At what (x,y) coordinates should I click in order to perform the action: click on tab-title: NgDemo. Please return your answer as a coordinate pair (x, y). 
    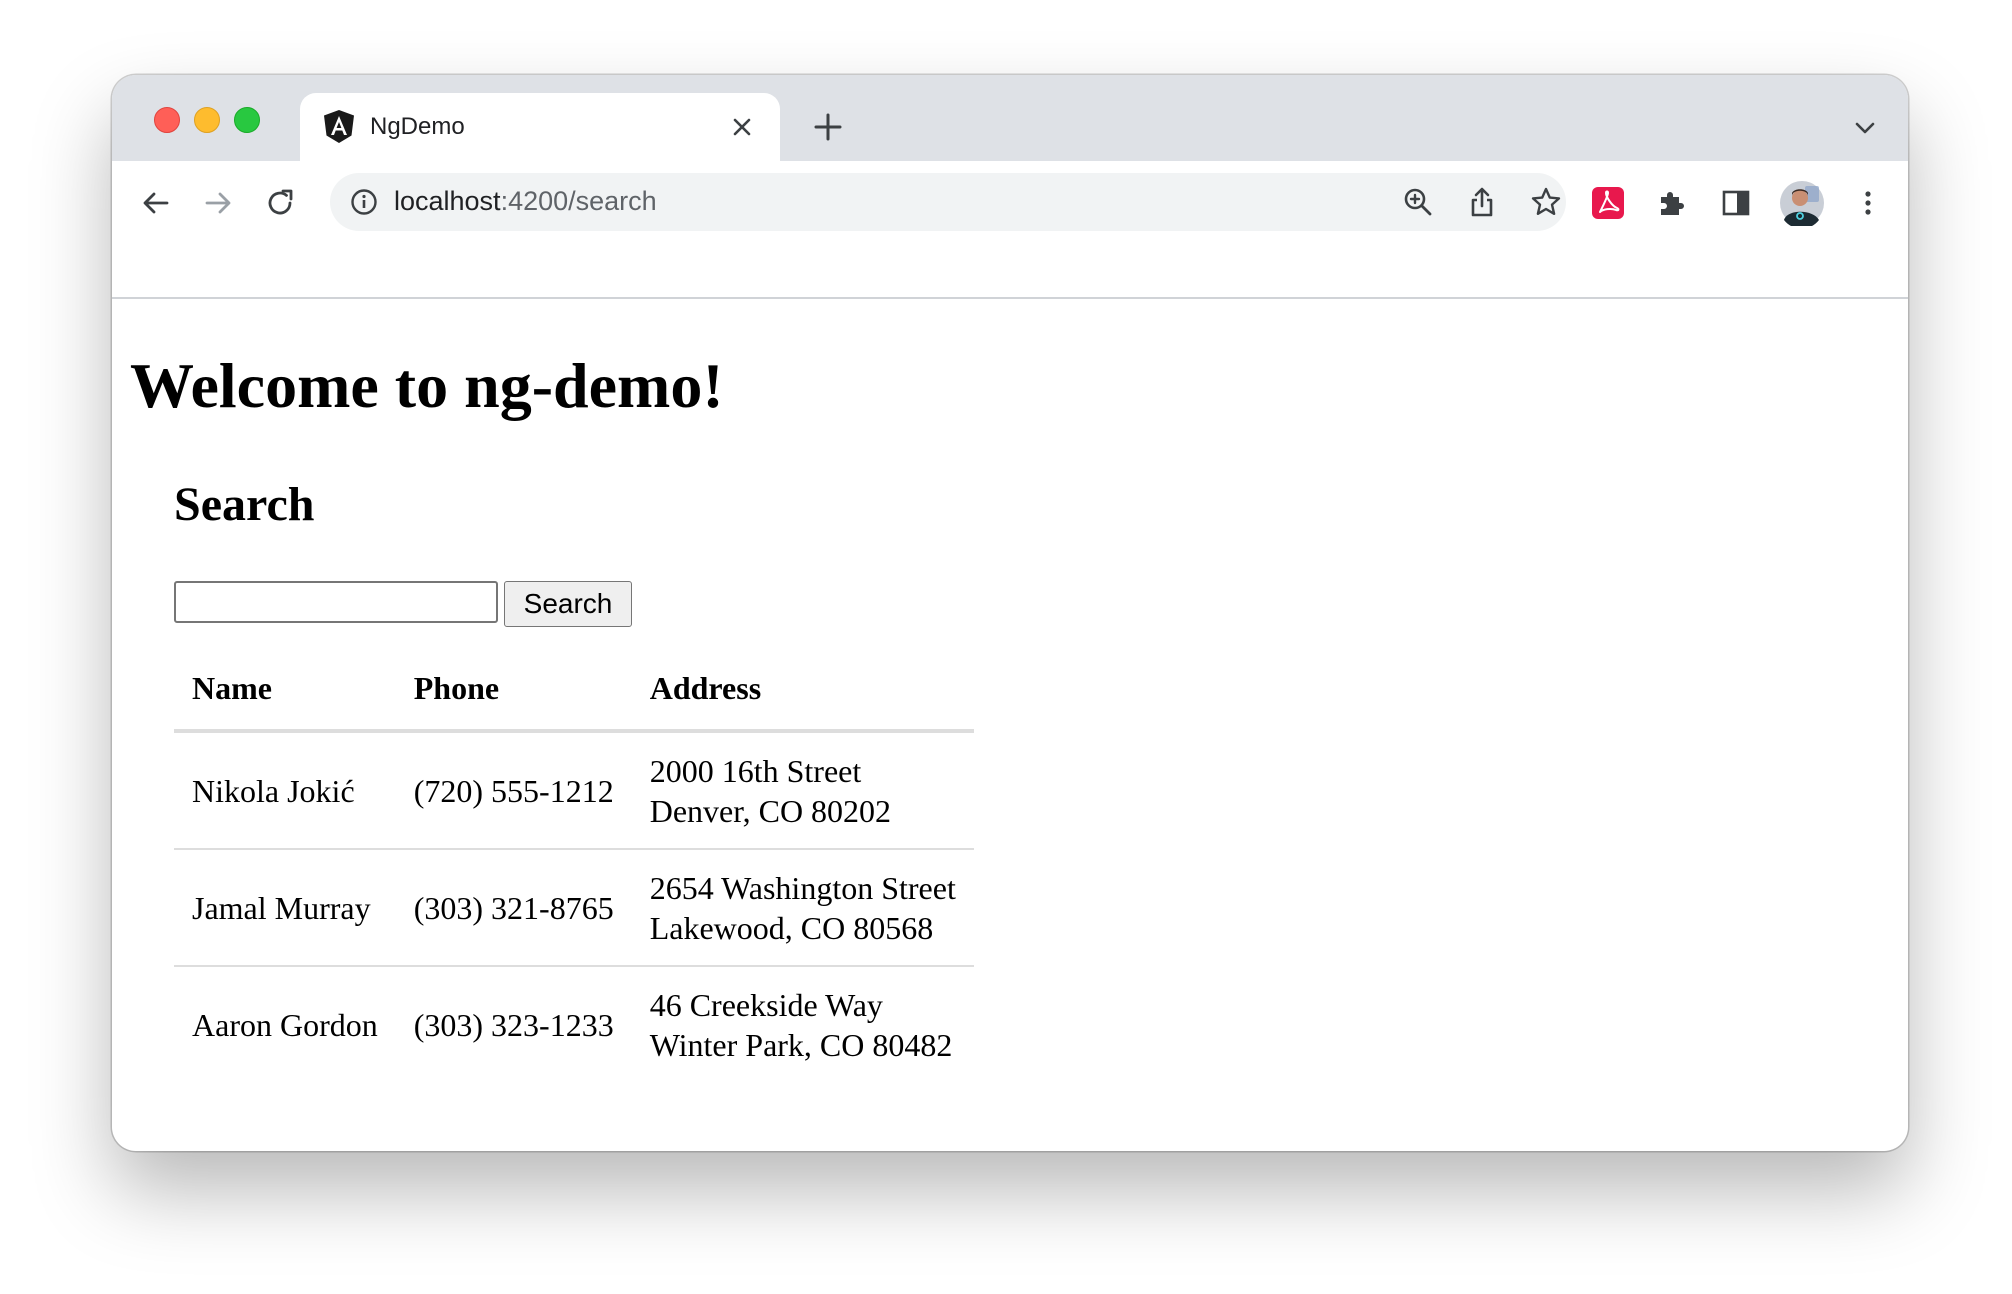
    Looking at the image, I should click on (417, 126).